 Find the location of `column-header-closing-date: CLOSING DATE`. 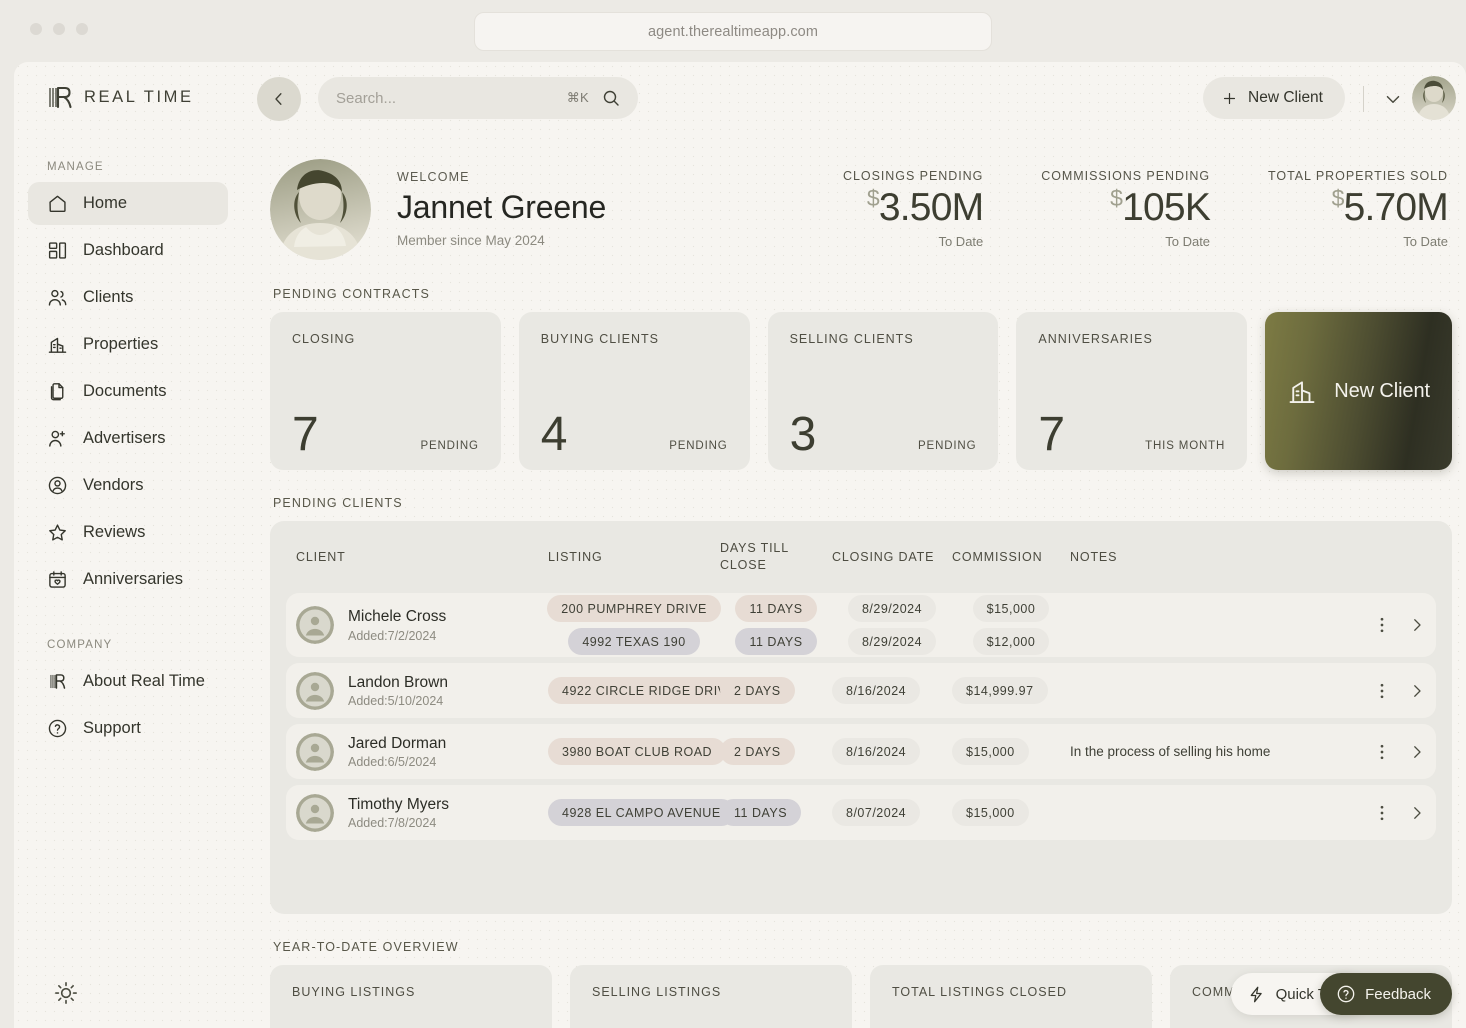

column-header-closing-date: CLOSING DATE is located at coordinates (883, 557).